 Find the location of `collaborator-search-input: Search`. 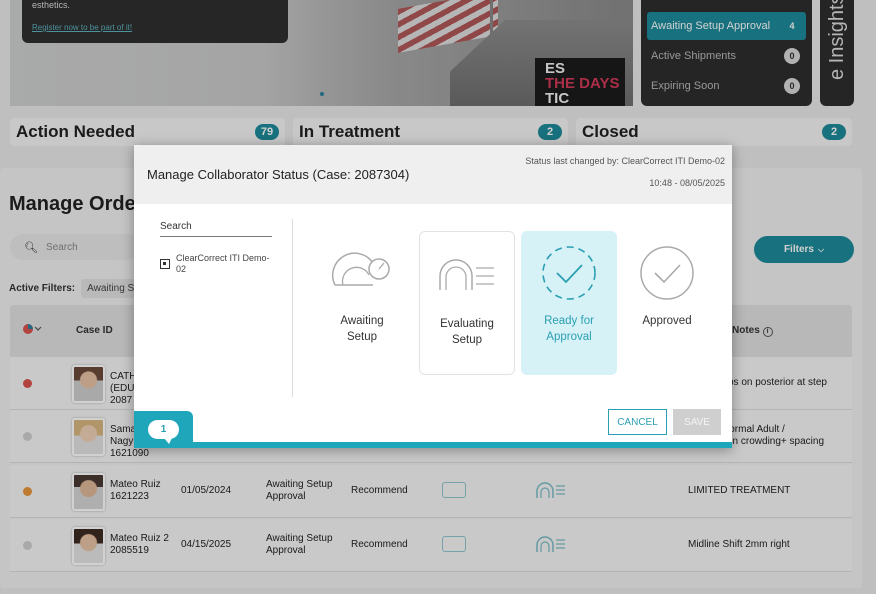

collaborator-search-input: Search is located at coordinates (216, 229).